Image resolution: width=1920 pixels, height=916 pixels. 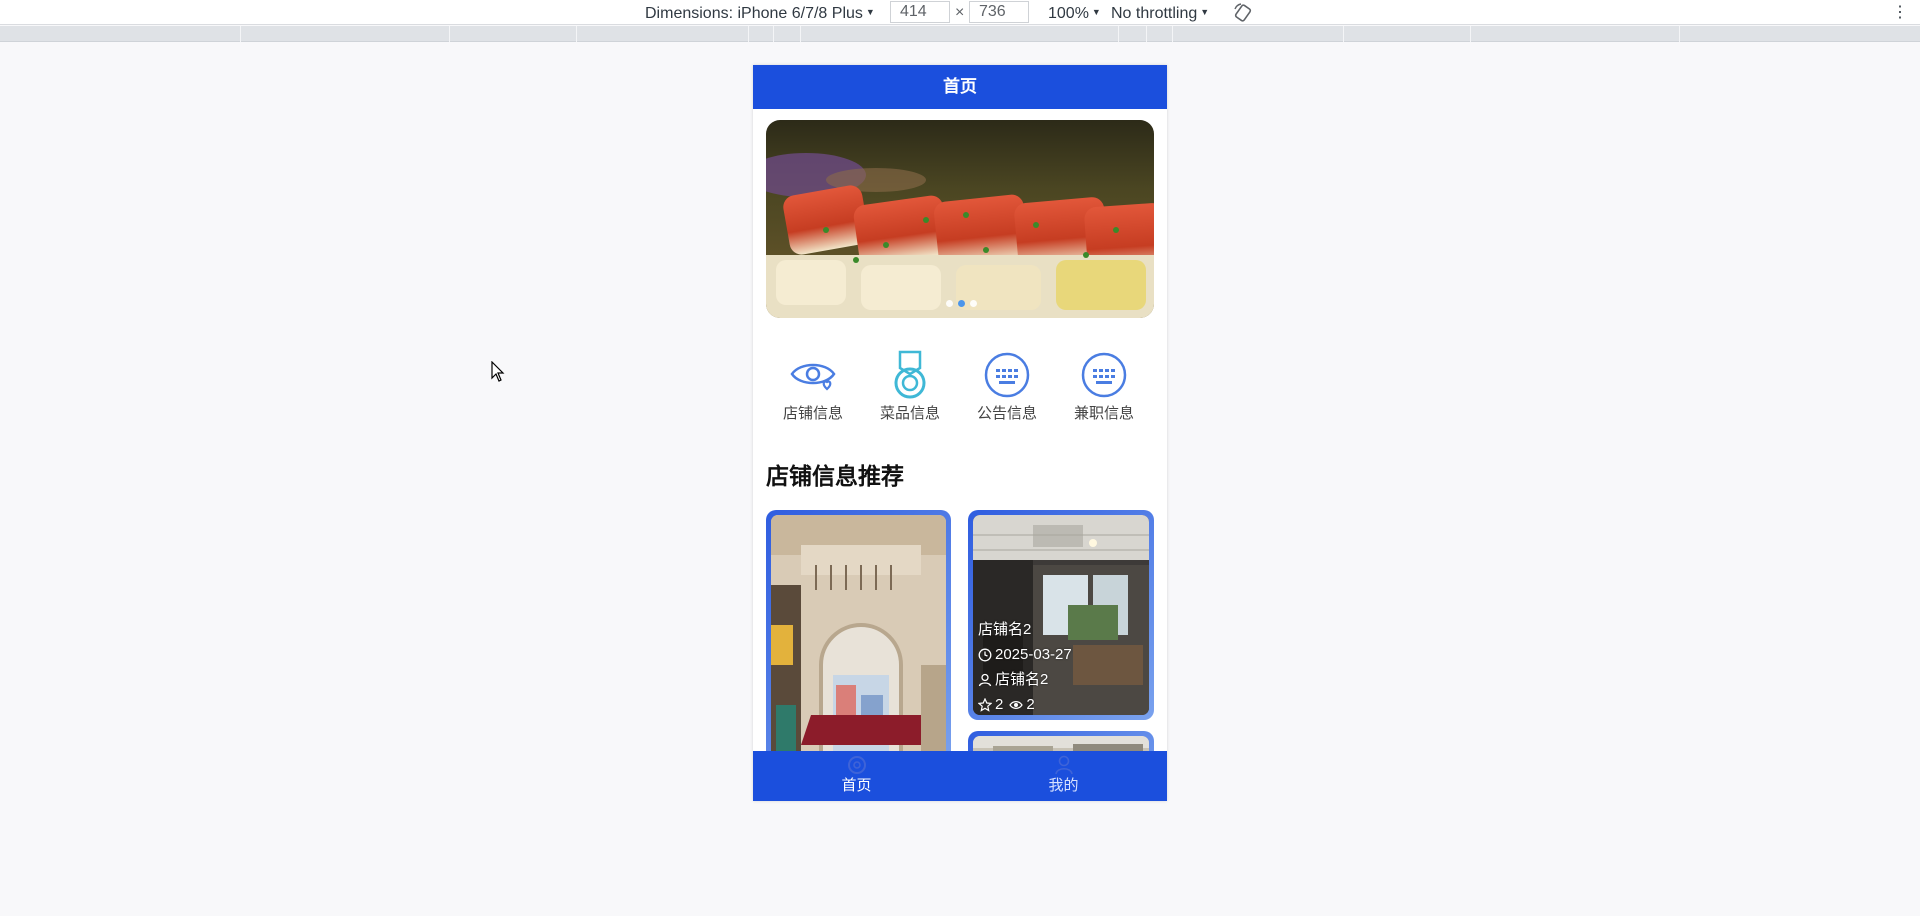 I want to click on shop-card-info: 店铺名2 2025-03-27 店铺名2 2 2, so click(x=1025, y=666).